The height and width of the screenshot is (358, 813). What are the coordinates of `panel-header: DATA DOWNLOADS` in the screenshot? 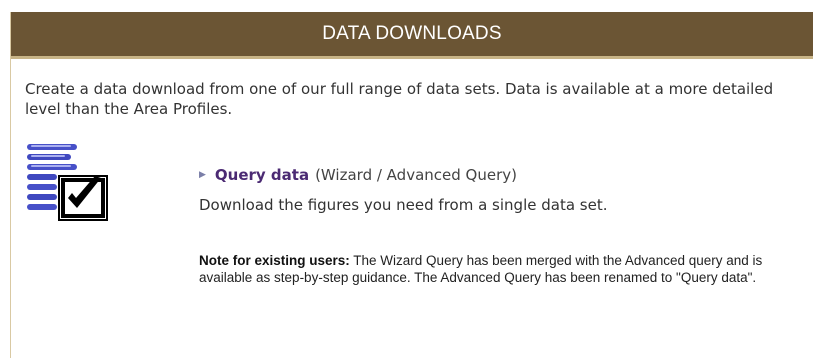 It's located at (412, 35).